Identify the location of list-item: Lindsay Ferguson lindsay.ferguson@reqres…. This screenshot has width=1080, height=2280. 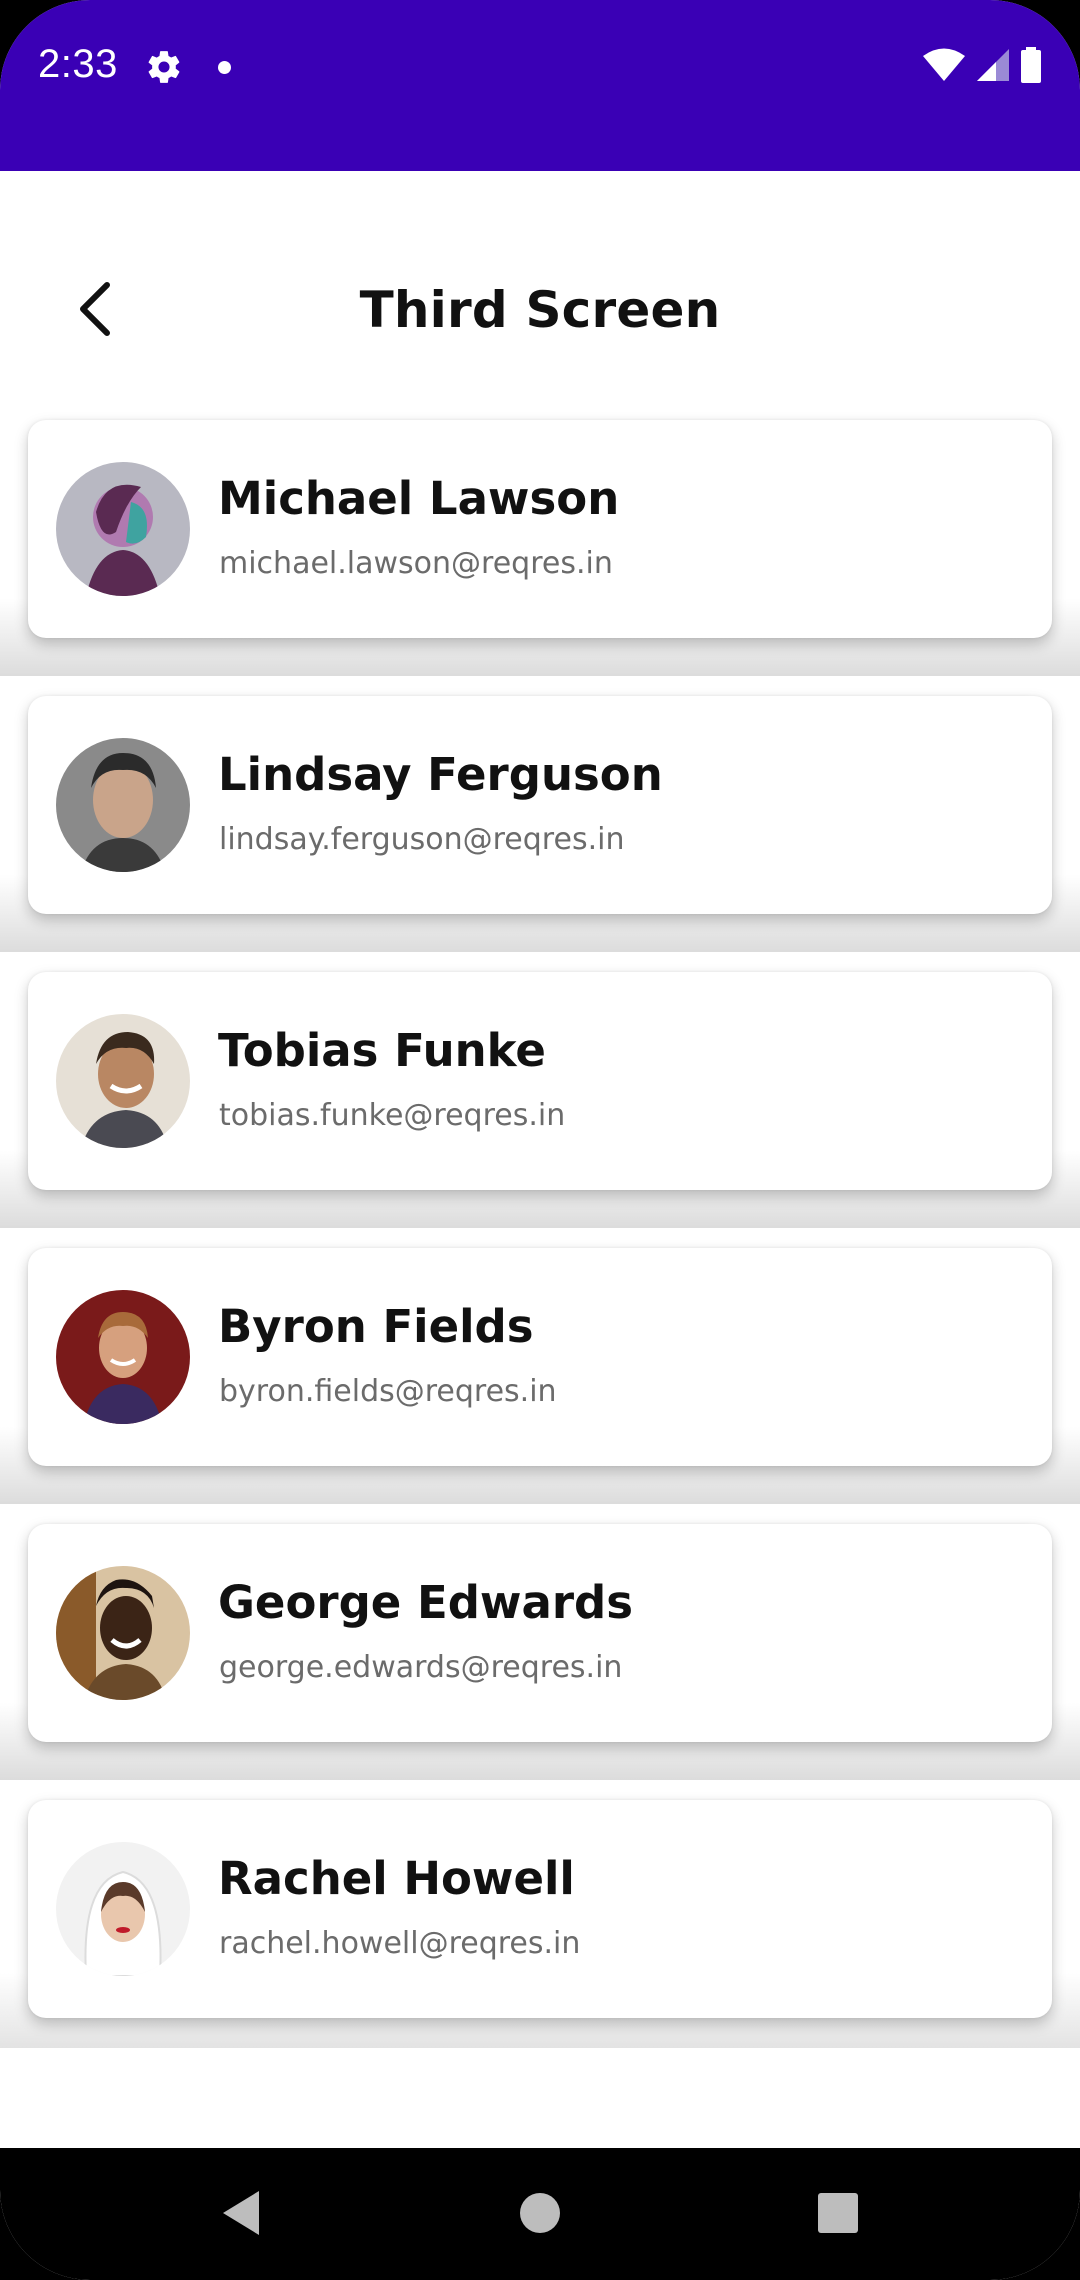
(540, 814).